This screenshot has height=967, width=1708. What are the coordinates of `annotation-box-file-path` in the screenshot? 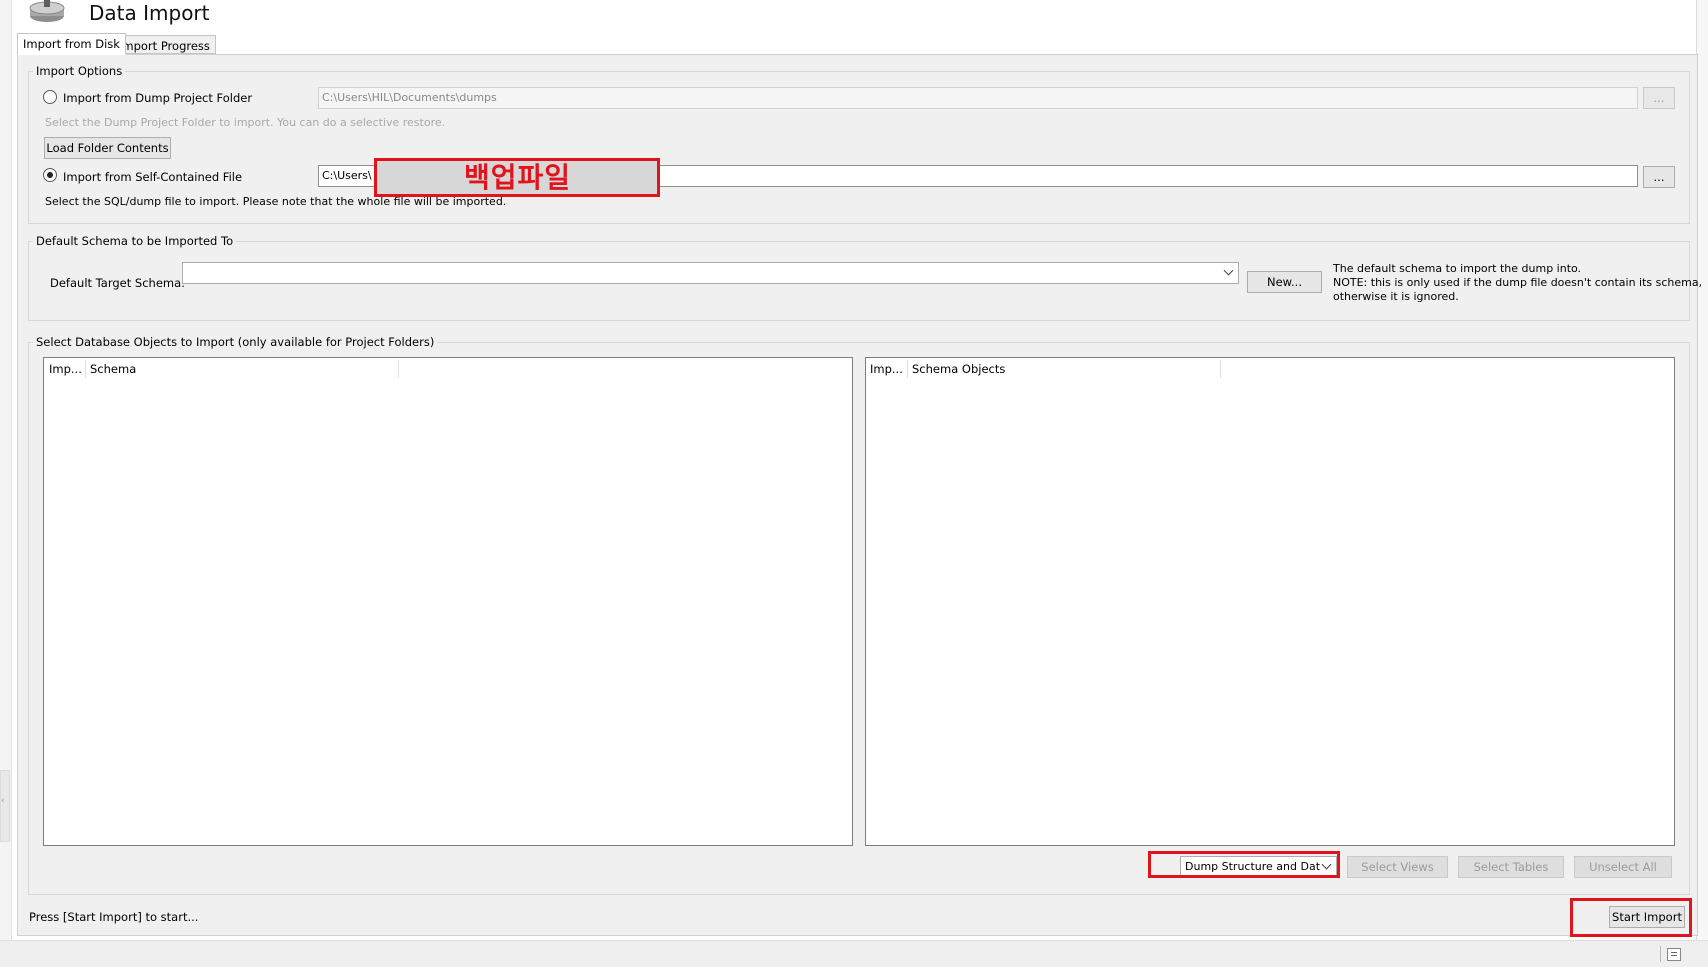 It's located at (517, 177).